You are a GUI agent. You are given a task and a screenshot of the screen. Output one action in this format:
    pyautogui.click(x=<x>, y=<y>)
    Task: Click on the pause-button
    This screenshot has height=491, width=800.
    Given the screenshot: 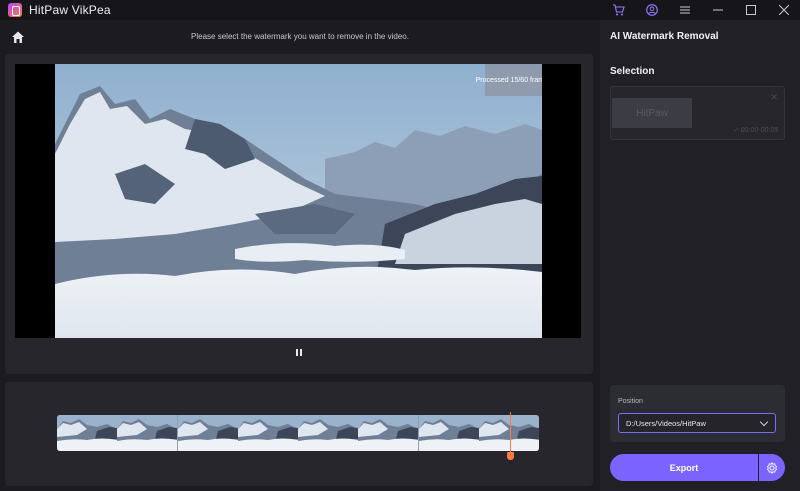 What is the action you would take?
    pyautogui.click(x=299, y=353)
    